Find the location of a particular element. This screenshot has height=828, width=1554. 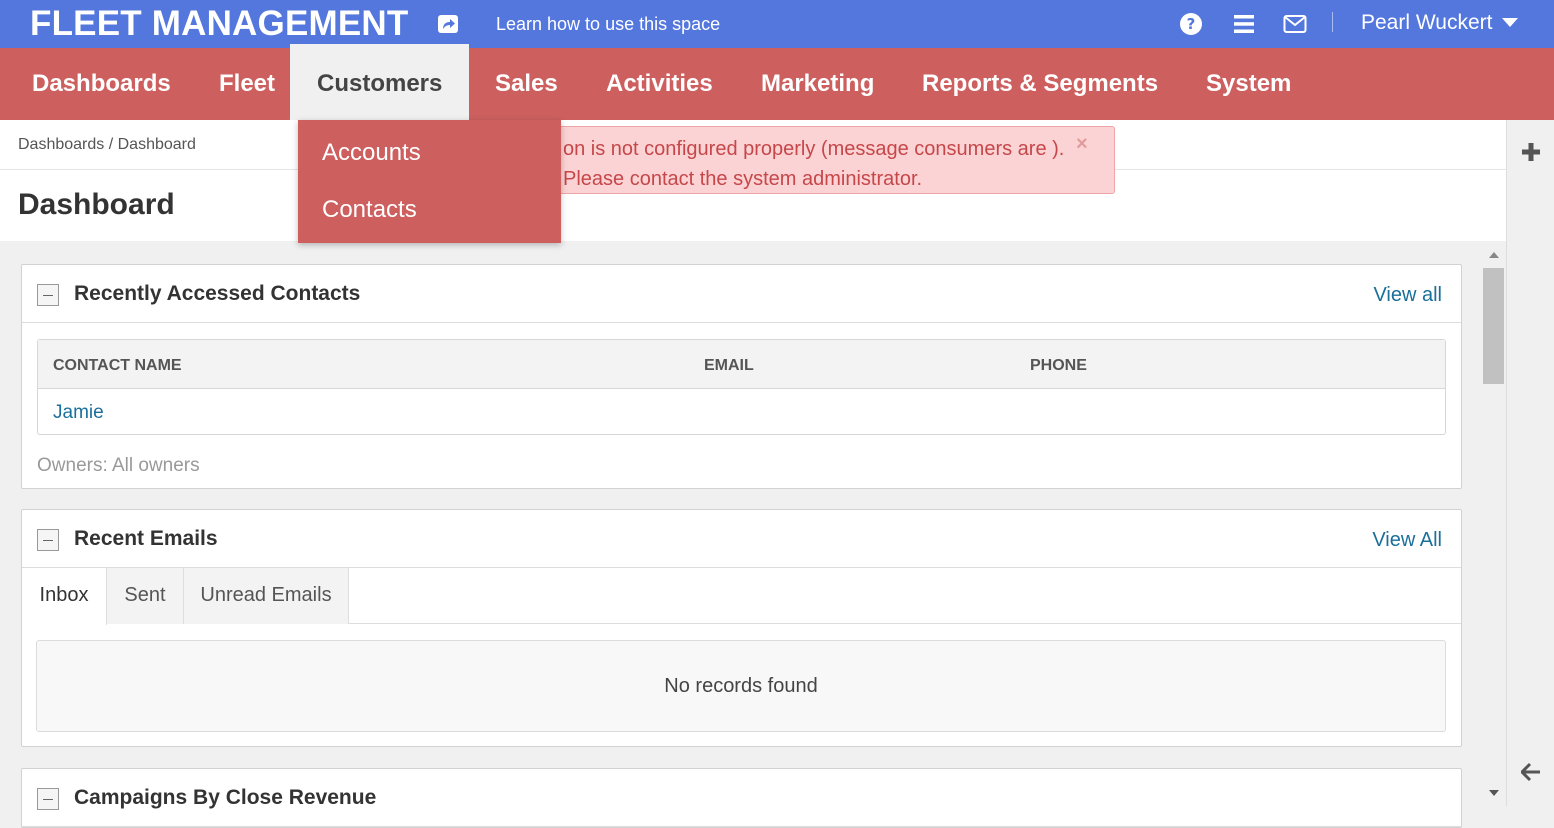

campaigns-widget: Campaigns By Close Revenue is located at coordinates (741, 798).